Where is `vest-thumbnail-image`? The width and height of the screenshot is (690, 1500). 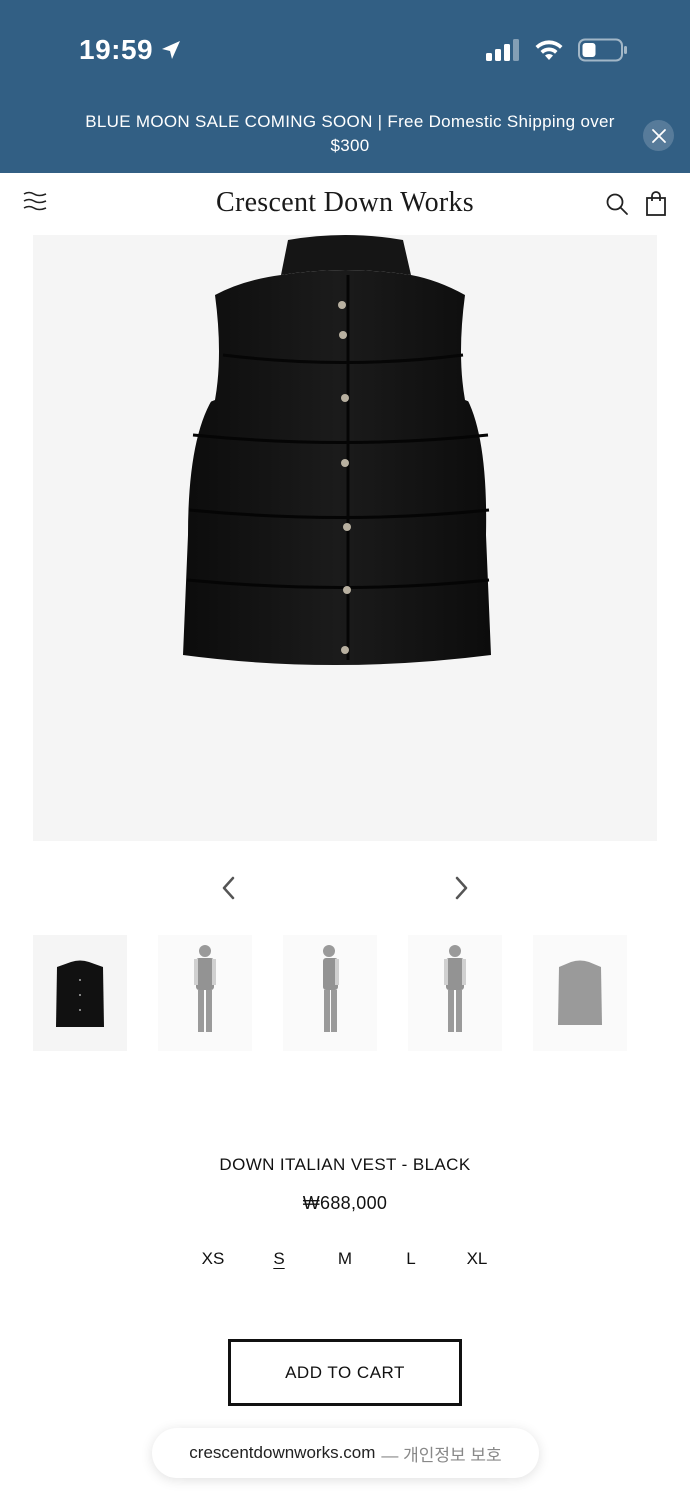 vest-thumbnail-image is located at coordinates (80, 993).